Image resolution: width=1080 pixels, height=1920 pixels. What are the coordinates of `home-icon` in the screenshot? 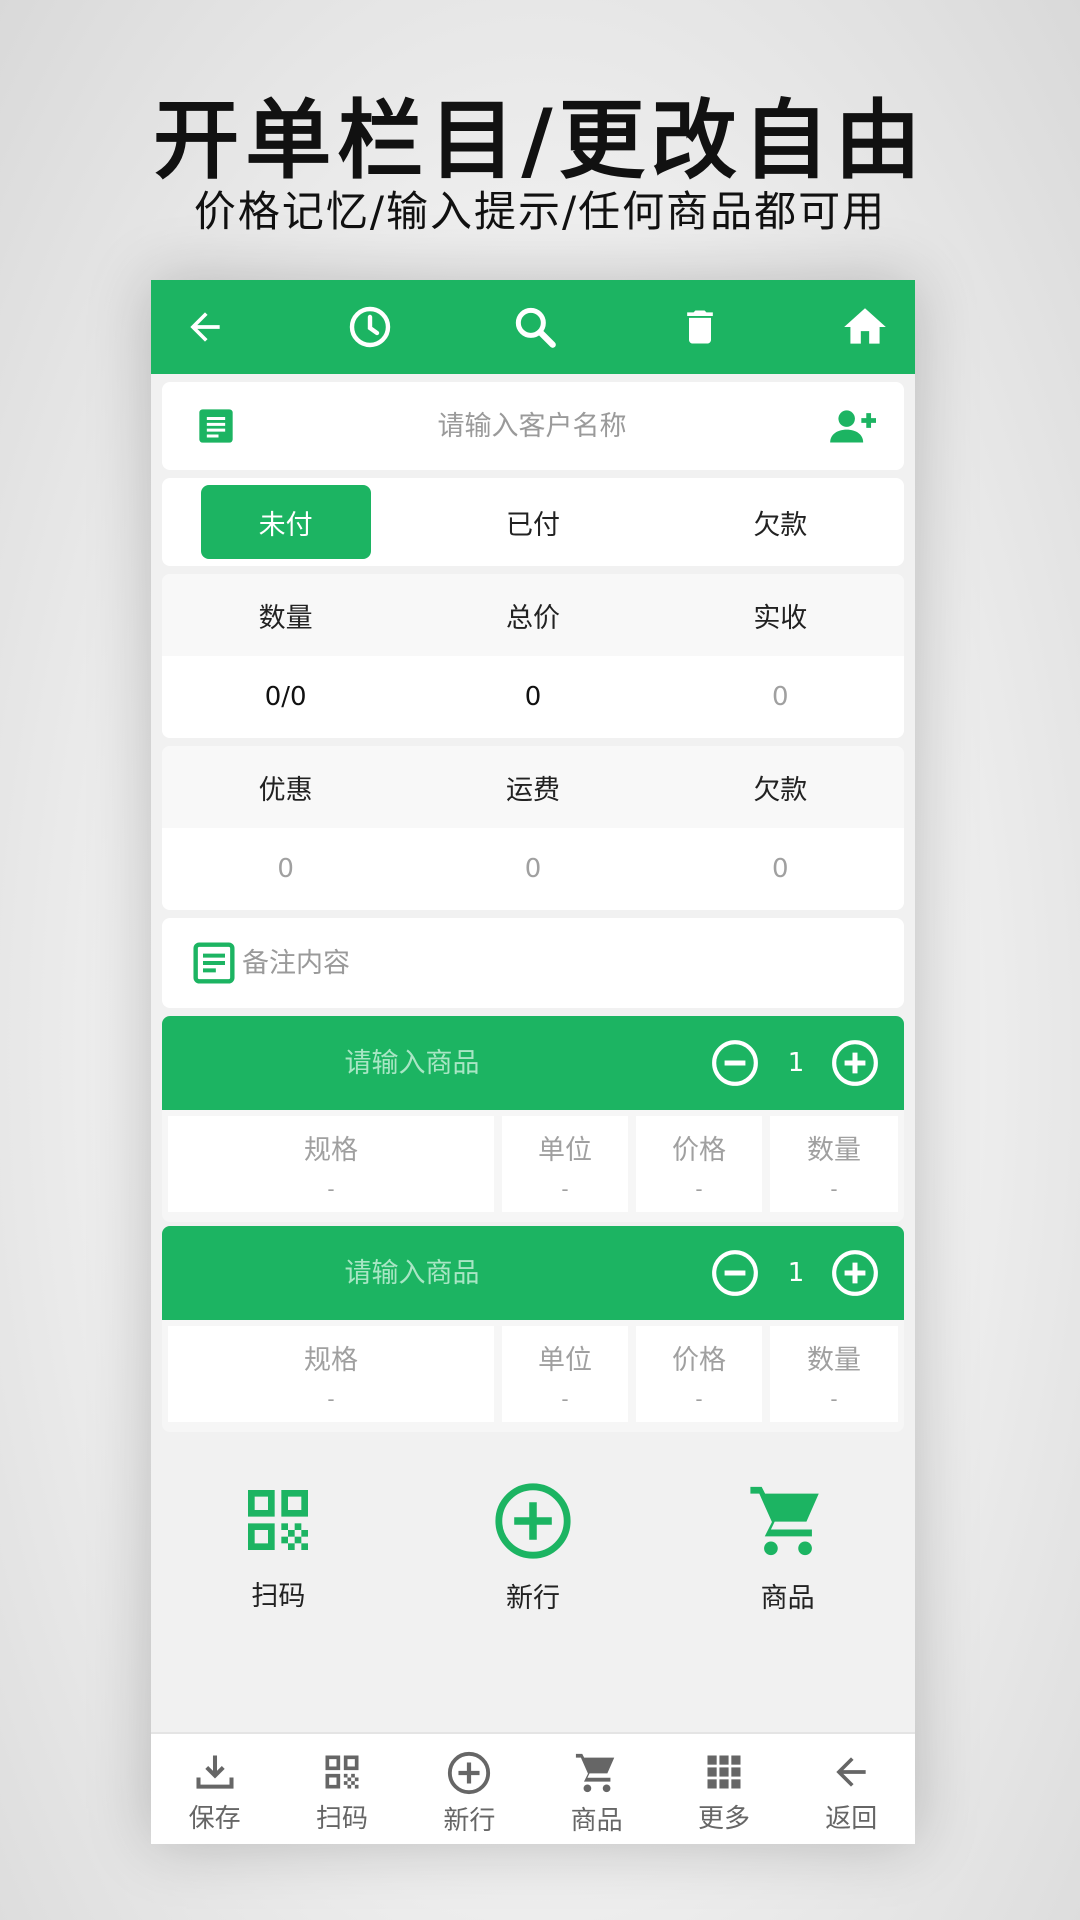 It's located at (865, 326).